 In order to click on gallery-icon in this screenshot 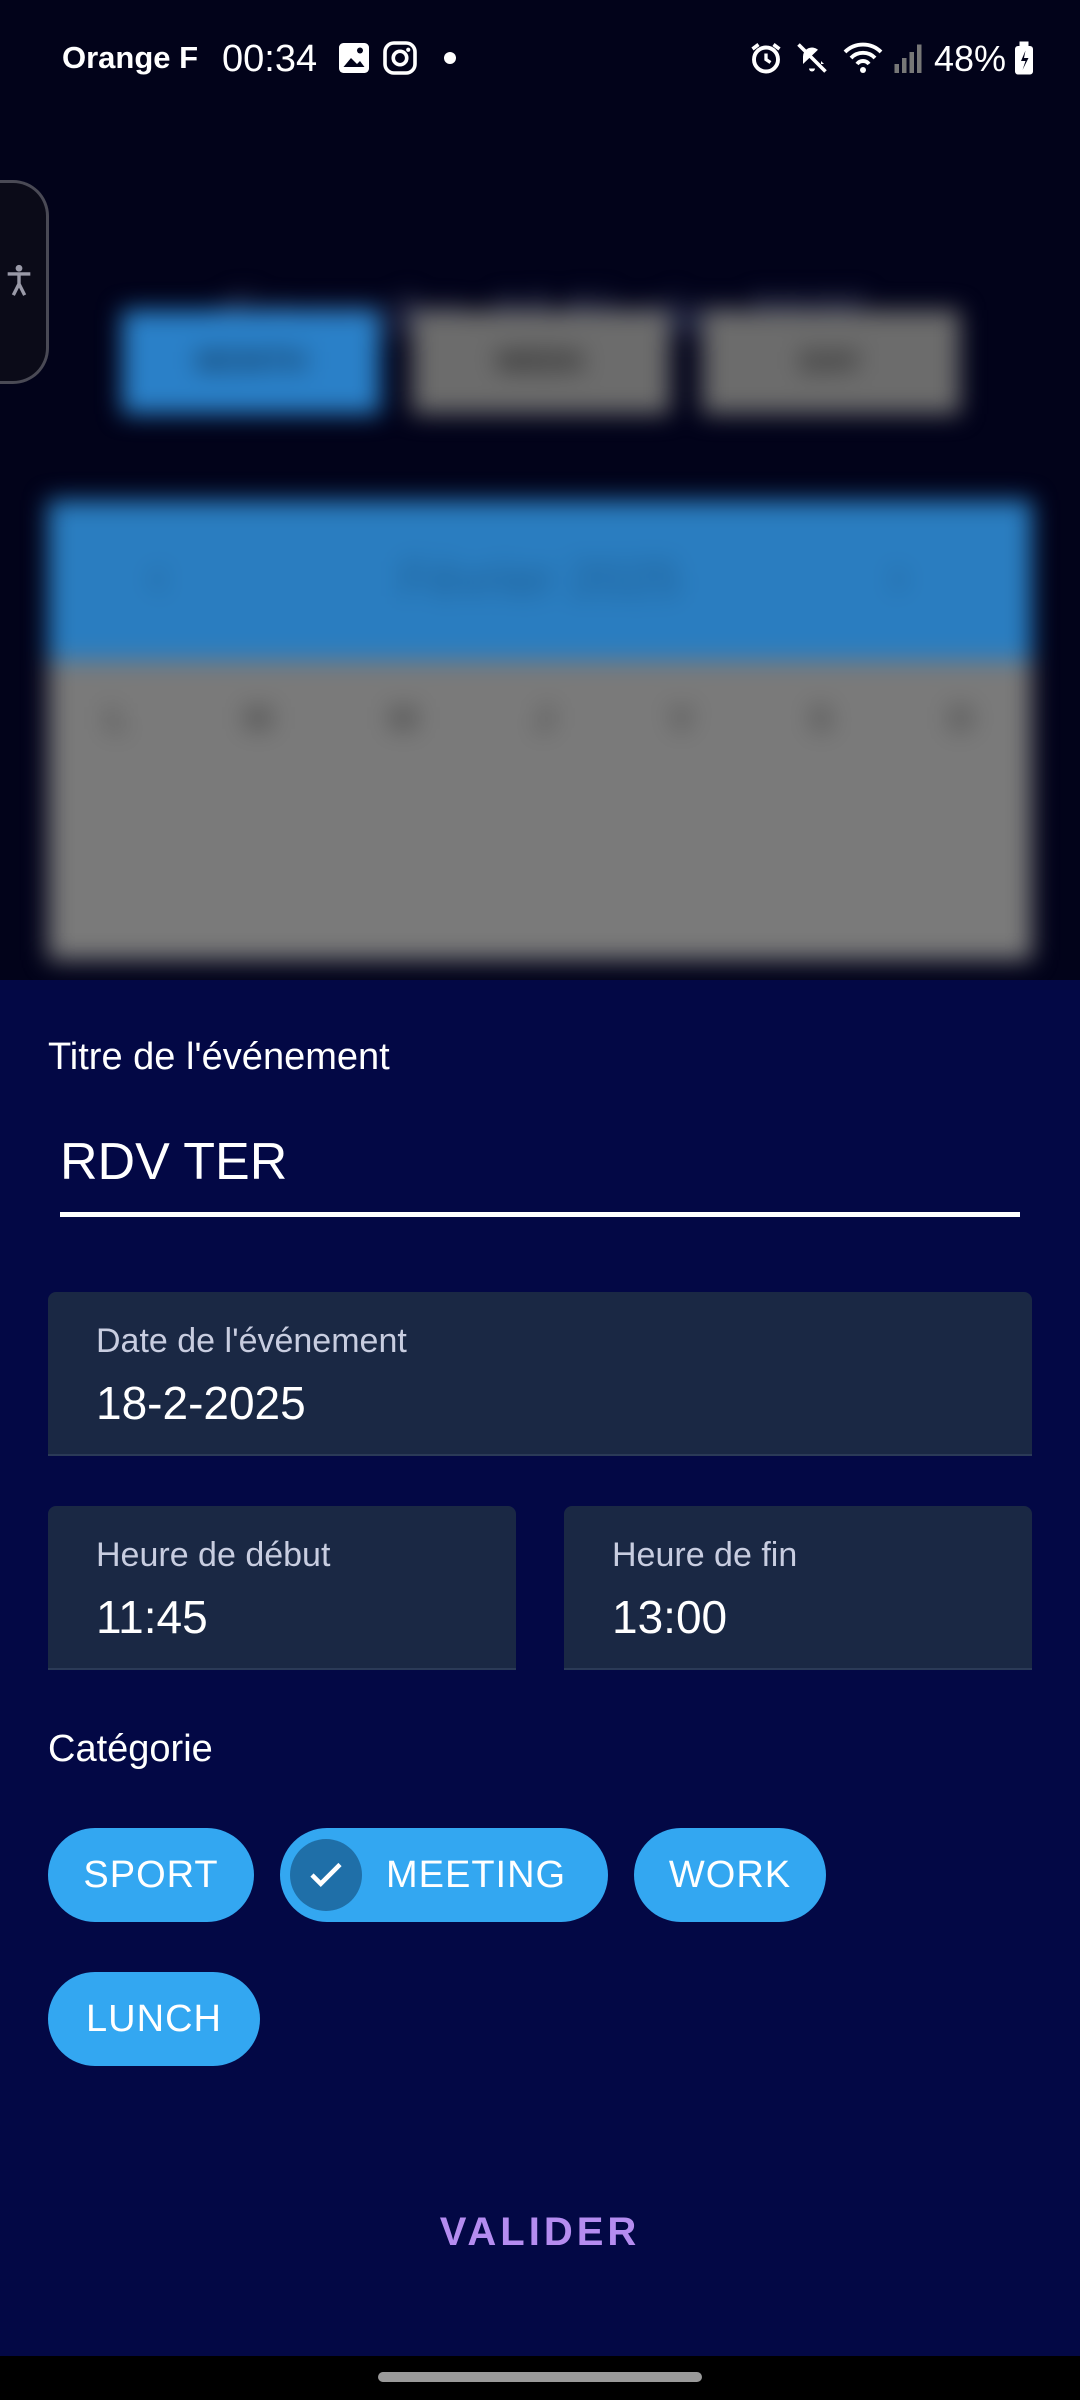, I will do `click(354, 58)`.